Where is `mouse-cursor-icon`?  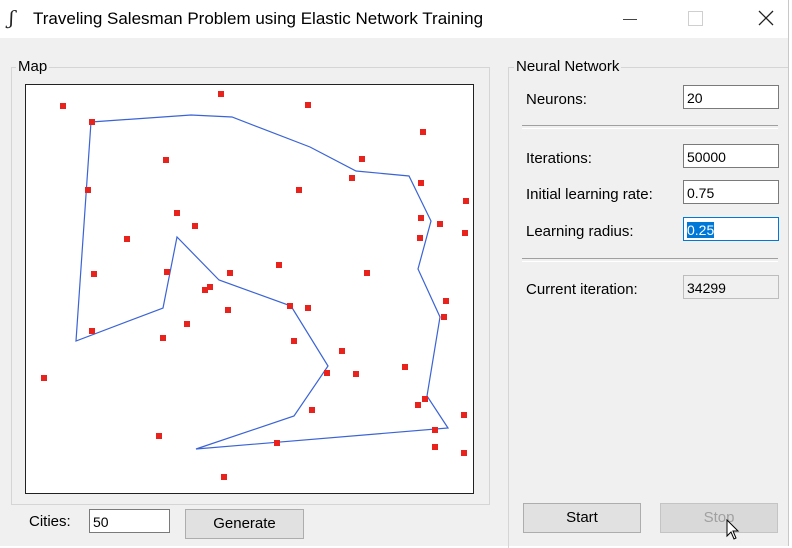 mouse-cursor-icon is located at coordinates (733, 529).